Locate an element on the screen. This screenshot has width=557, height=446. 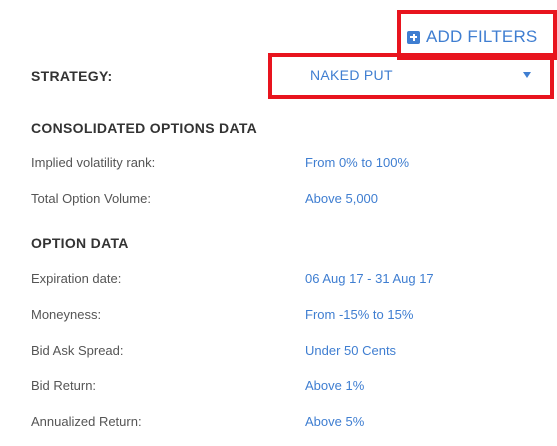
row-label: Bid Ask Spread: is located at coordinates (77, 350).